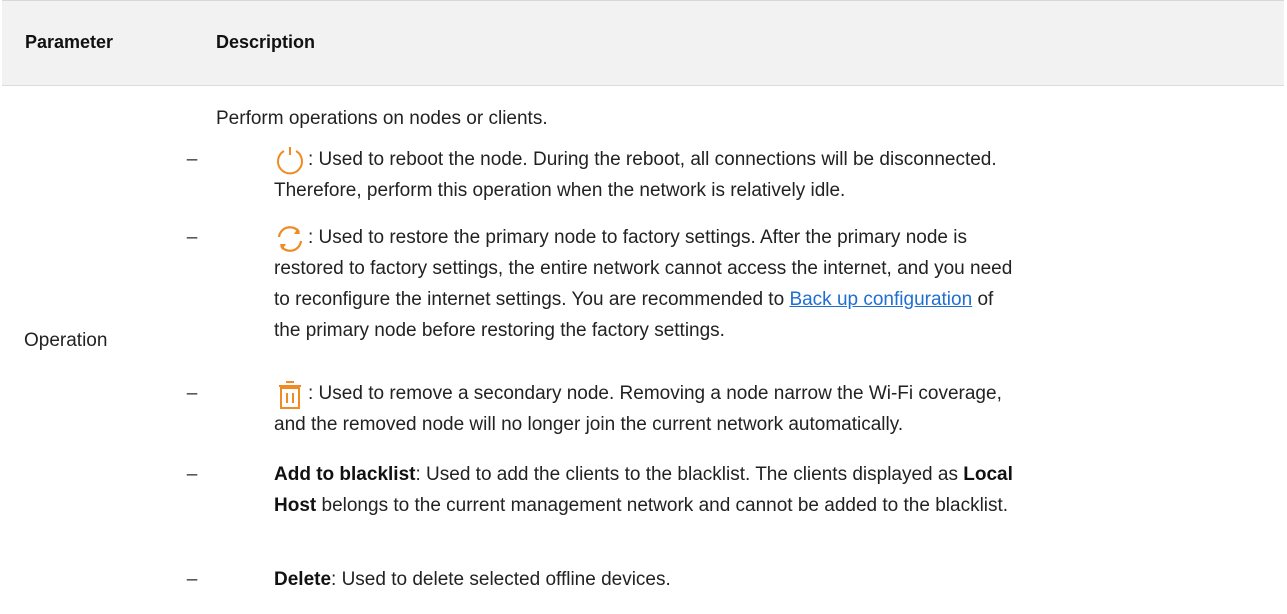  Describe the element at coordinates (983, 299) in the screenshot. I see `restore-line3-post: of` at that location.